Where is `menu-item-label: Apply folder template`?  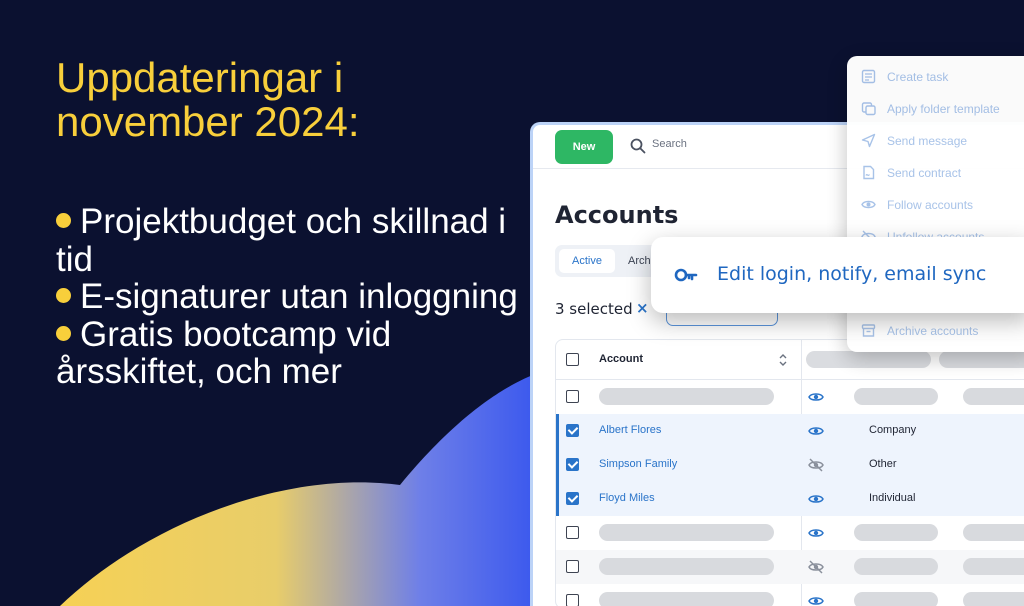
menu-item-label: Apply folder template is located at coordinates (943, 109).